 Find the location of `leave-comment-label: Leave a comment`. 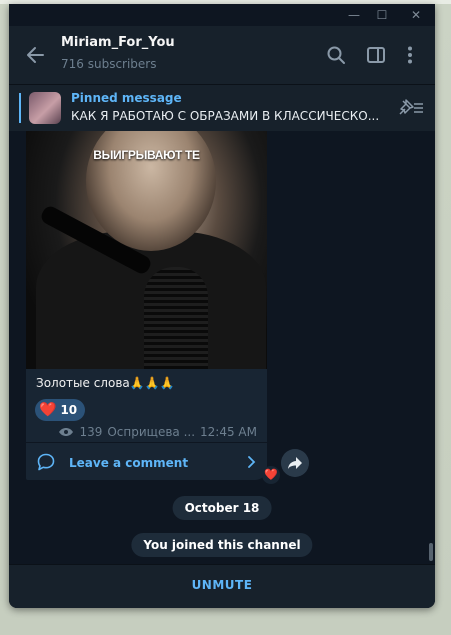

leave-comment-label: Leave a comment is located at coordinates (129, 463).